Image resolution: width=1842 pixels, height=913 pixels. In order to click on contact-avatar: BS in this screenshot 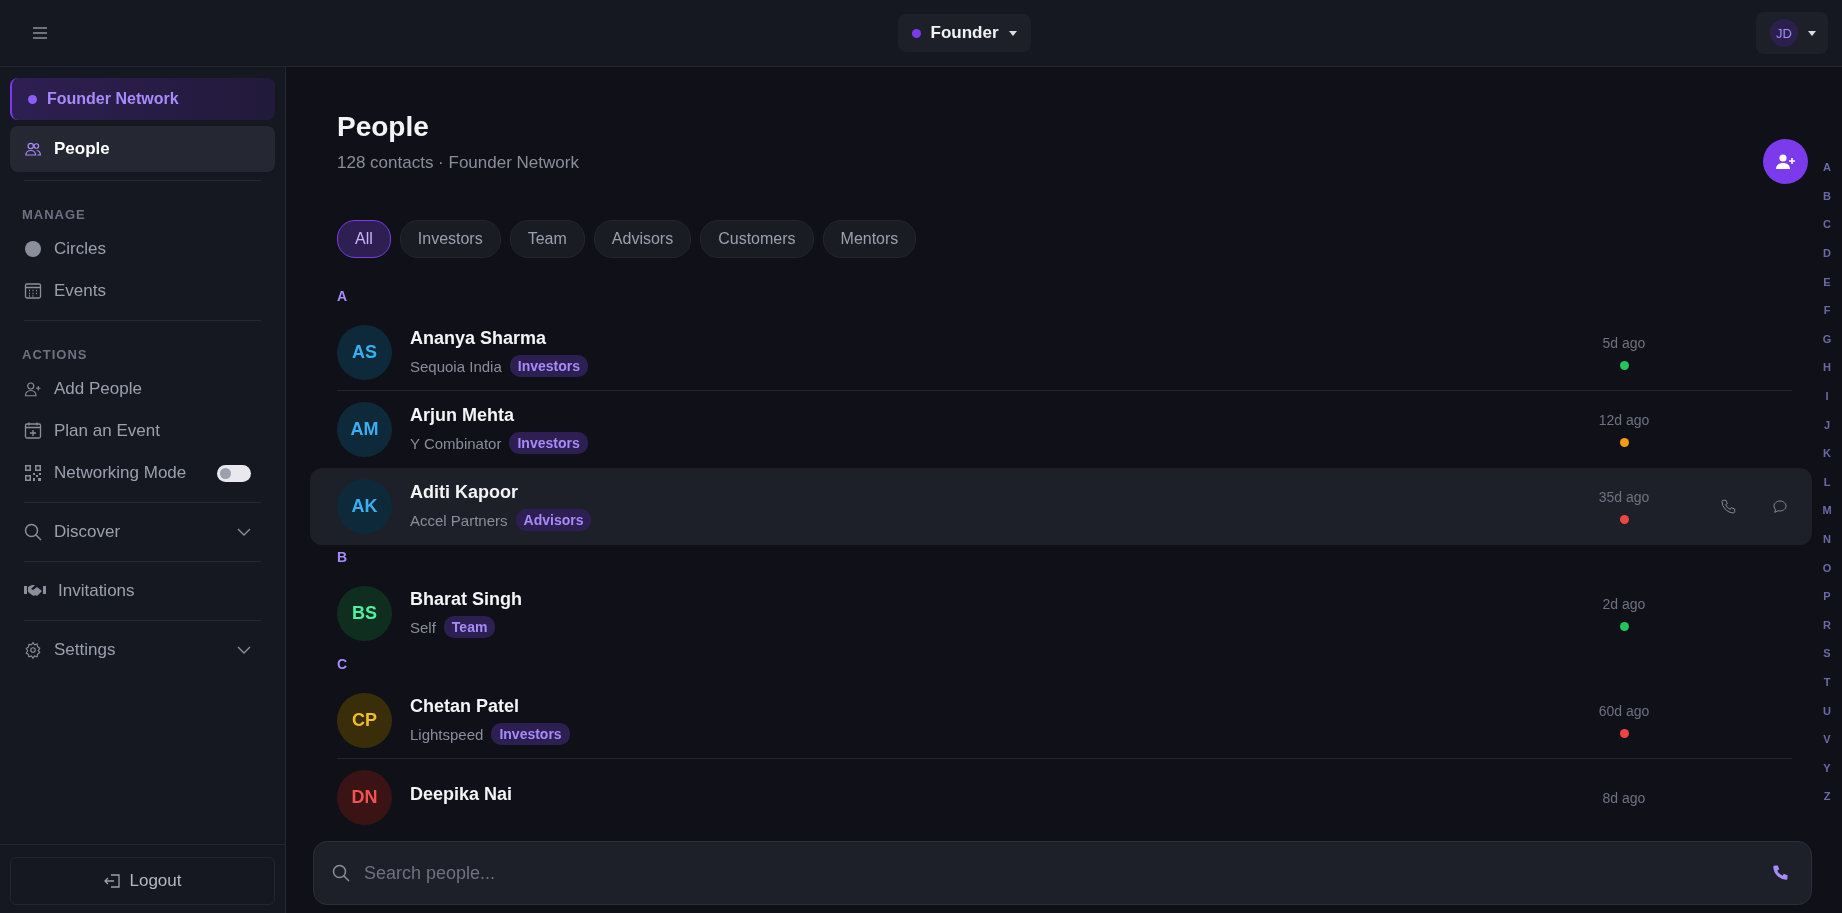, I will do `click(364, 613)`.